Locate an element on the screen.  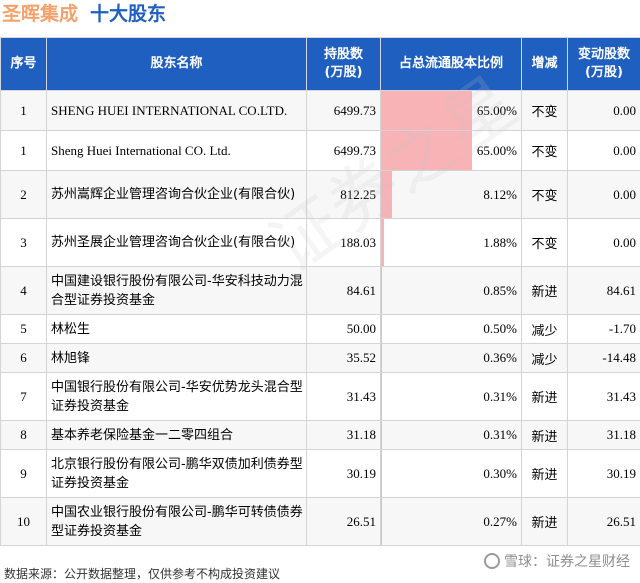
shareholder-name: 中国农业银行股份有限公司-鹏华可转债债券型证券投资基金 is located at coordinates (176, 521).